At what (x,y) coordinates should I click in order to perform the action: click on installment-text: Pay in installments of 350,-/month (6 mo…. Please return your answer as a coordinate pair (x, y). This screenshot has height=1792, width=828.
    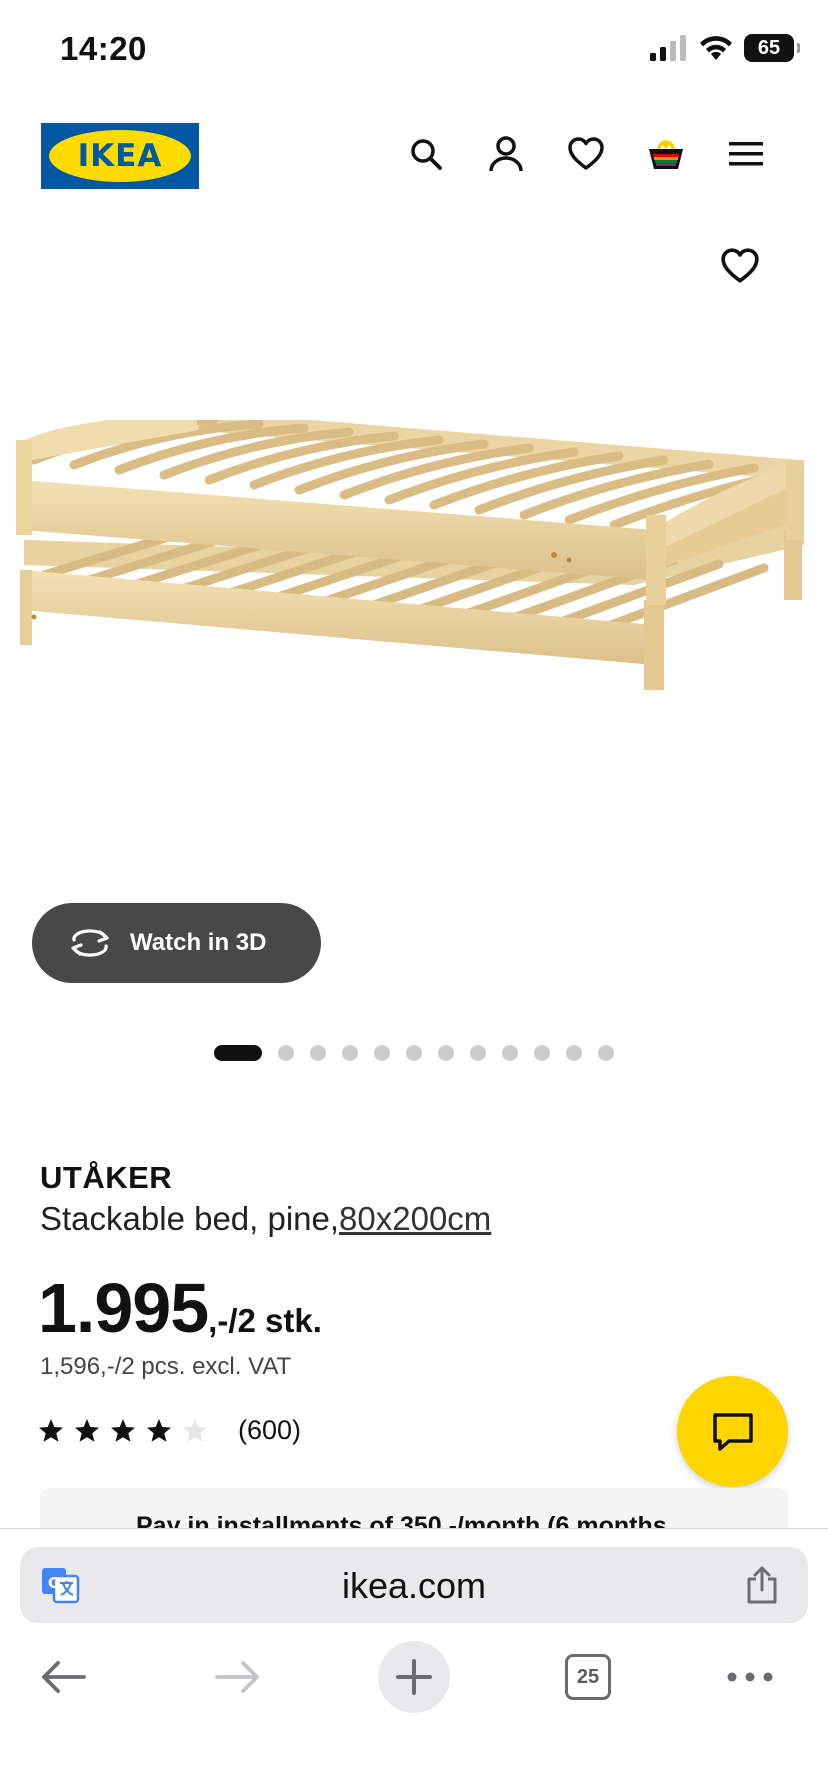
    Looking at the image, I should click on (401, 1520).